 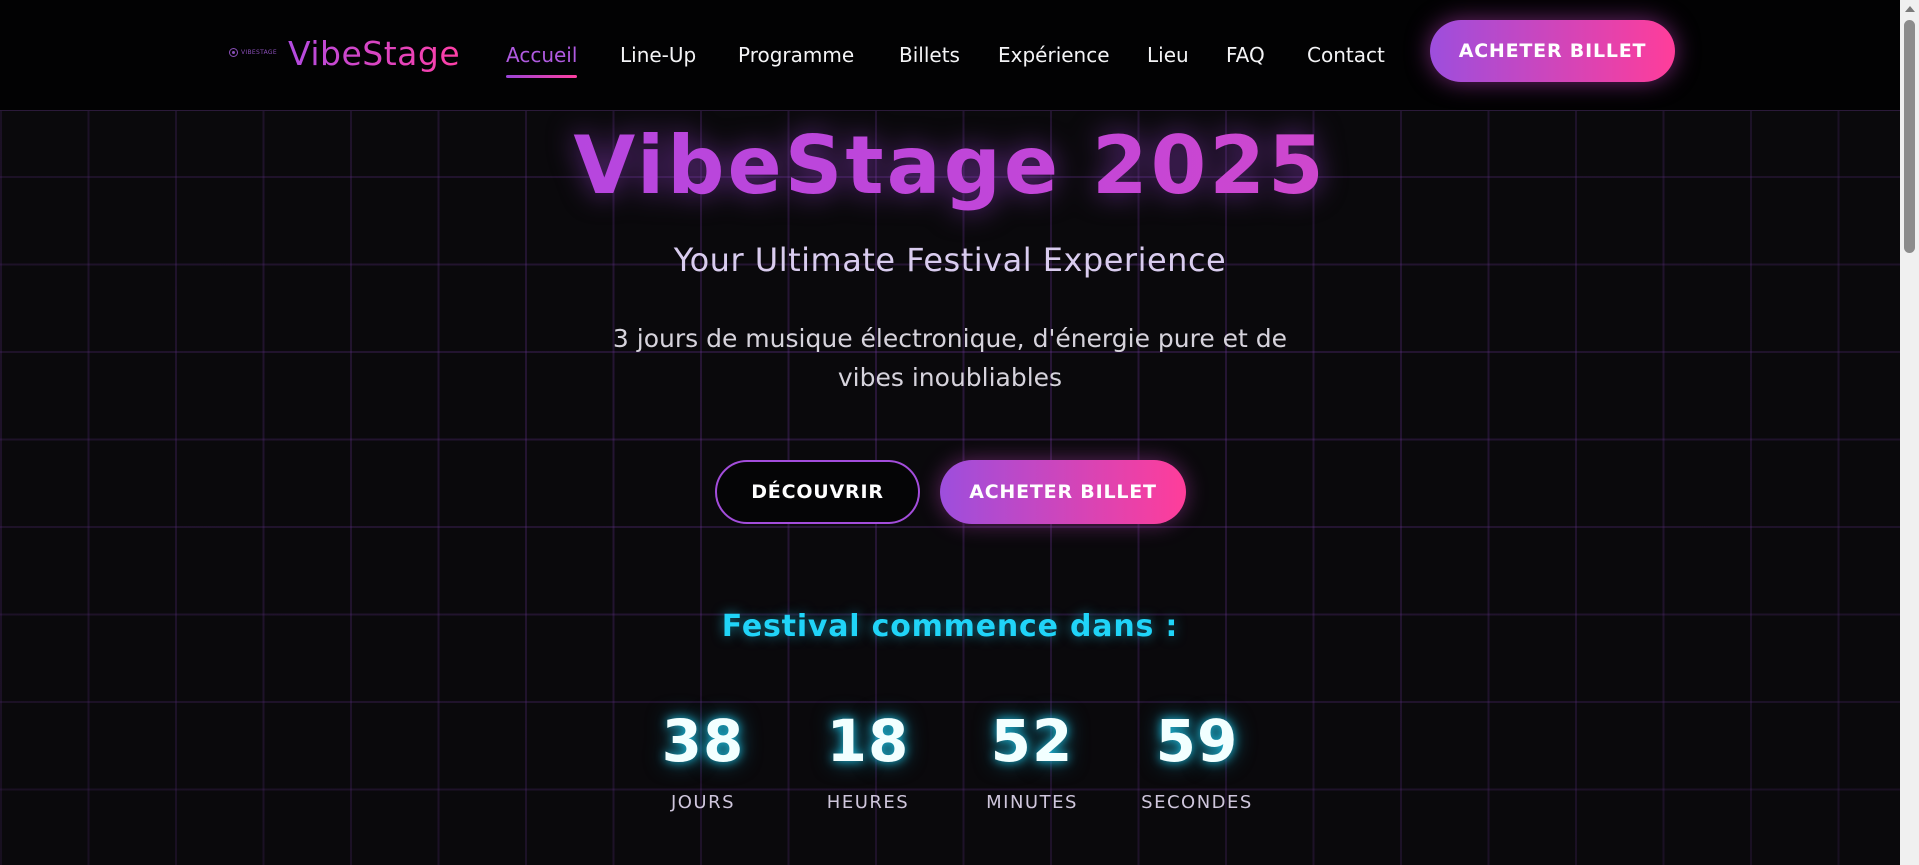 I want to click on vibestage-logo-icon, so click(x=233, y=52).